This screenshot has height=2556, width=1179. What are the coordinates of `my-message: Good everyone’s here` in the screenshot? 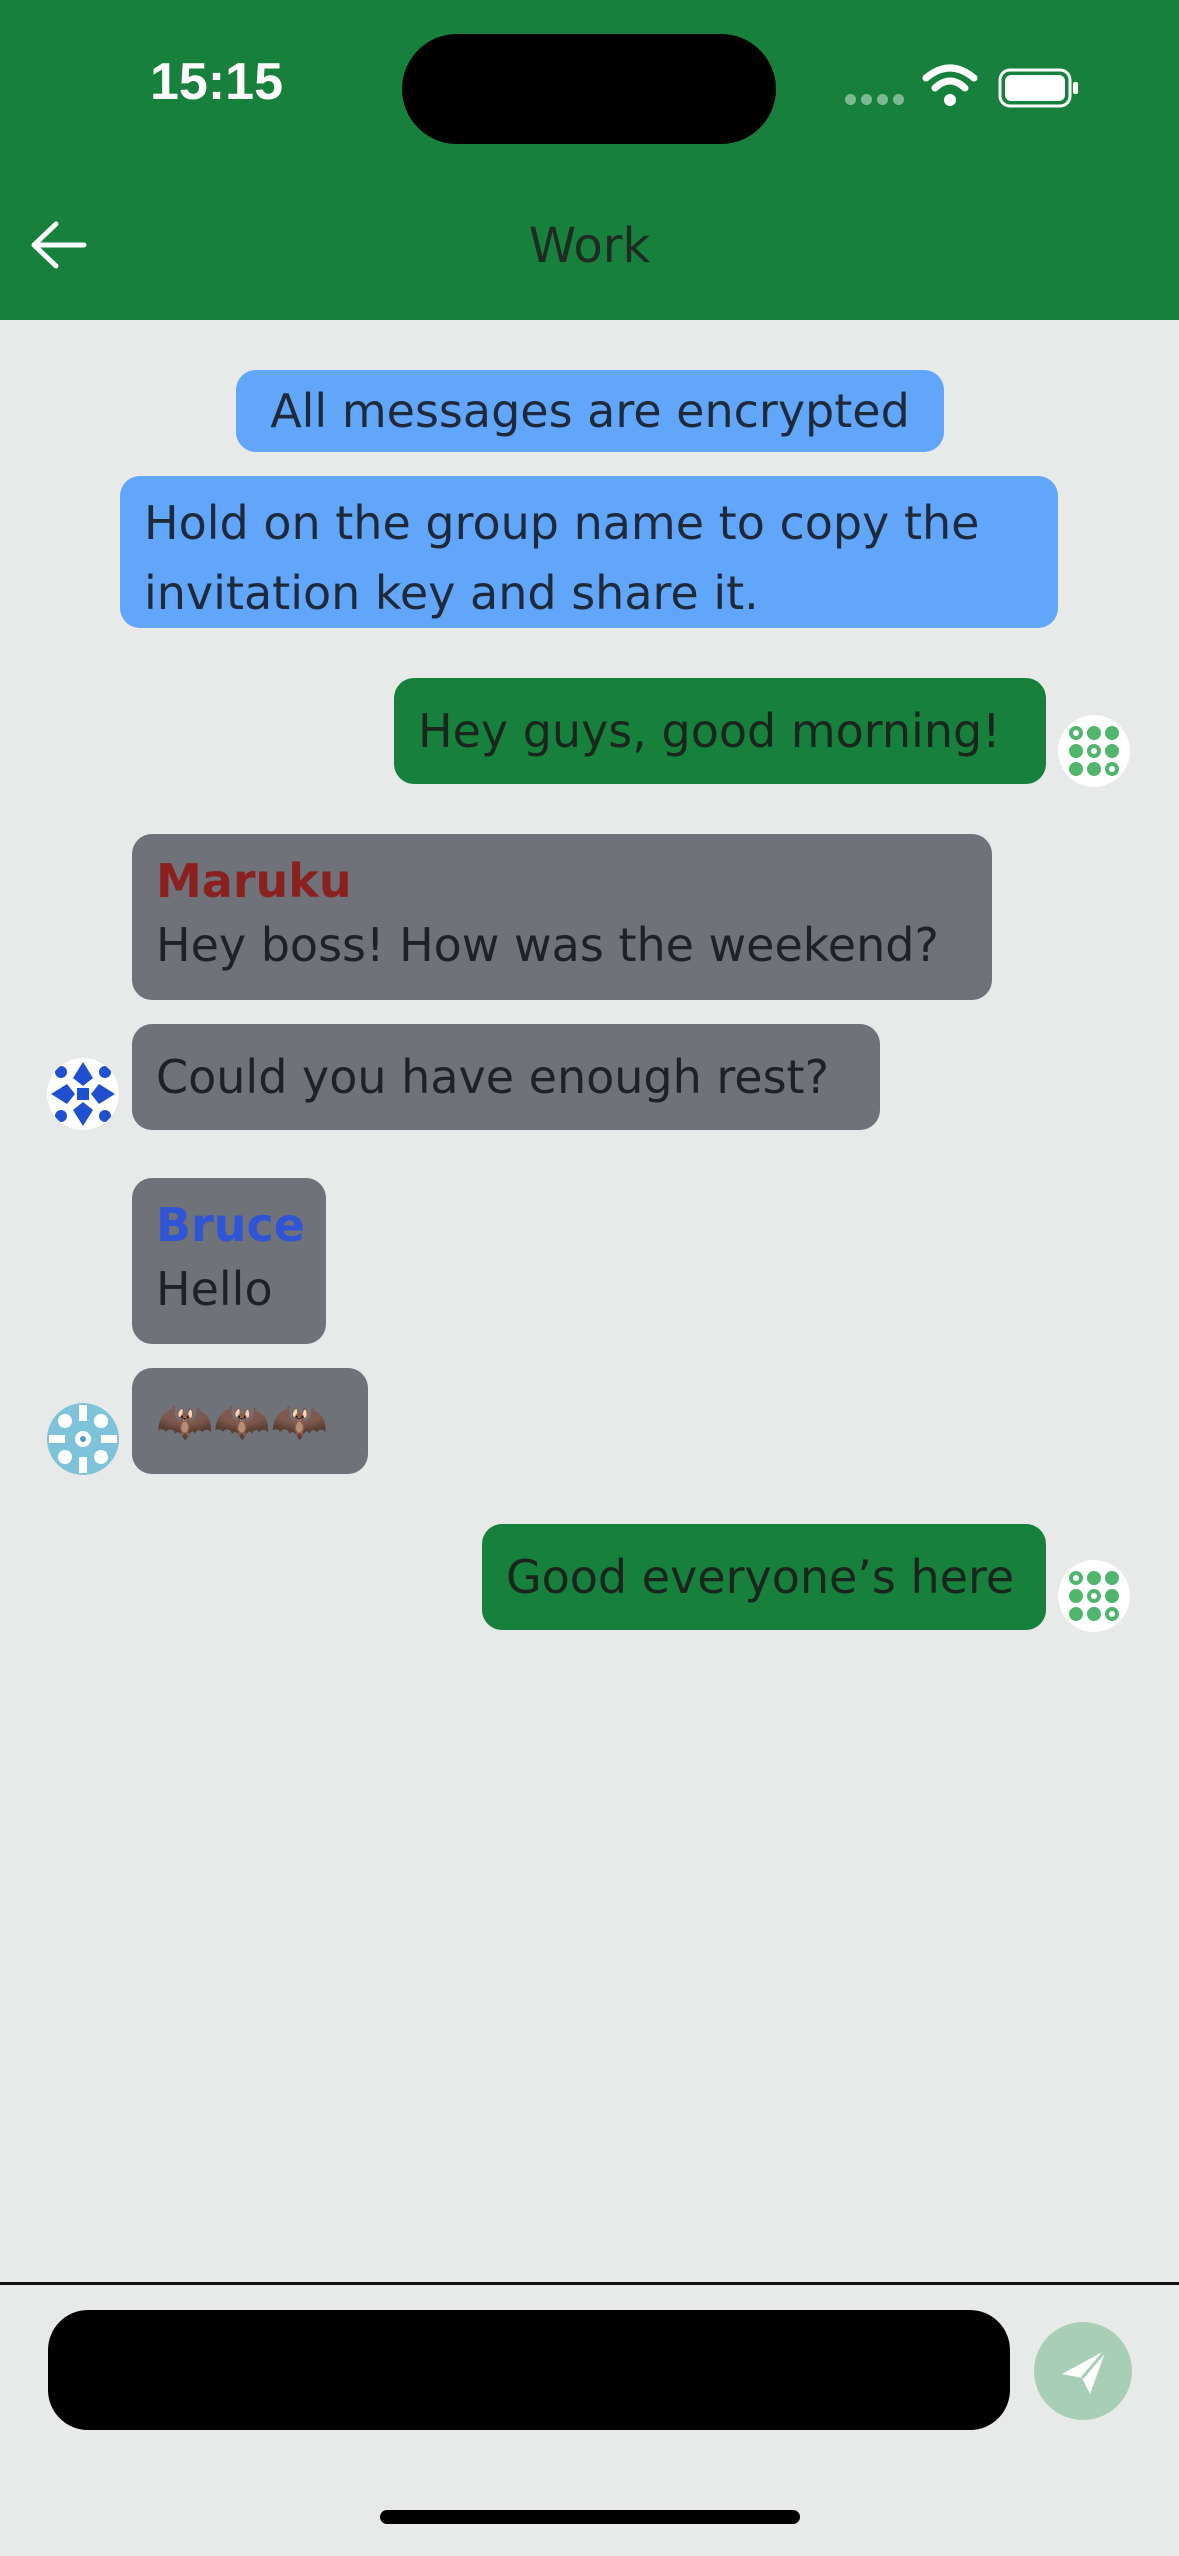 It's located at (764, 1577).